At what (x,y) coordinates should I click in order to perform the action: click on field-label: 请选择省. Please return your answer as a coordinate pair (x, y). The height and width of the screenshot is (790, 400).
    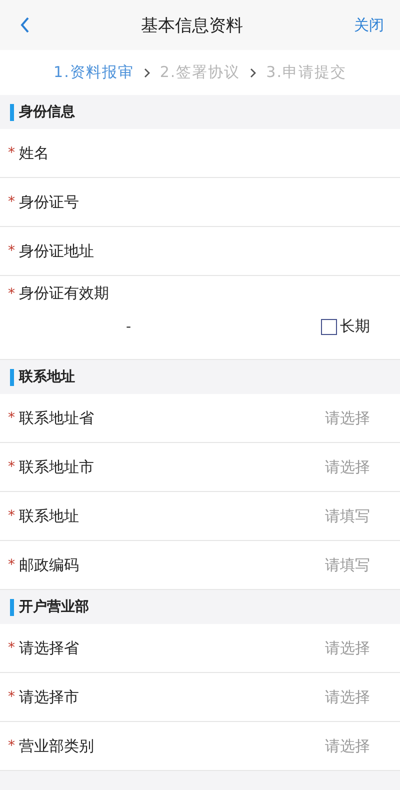
    Looking at the image, I should click on (49, 648).